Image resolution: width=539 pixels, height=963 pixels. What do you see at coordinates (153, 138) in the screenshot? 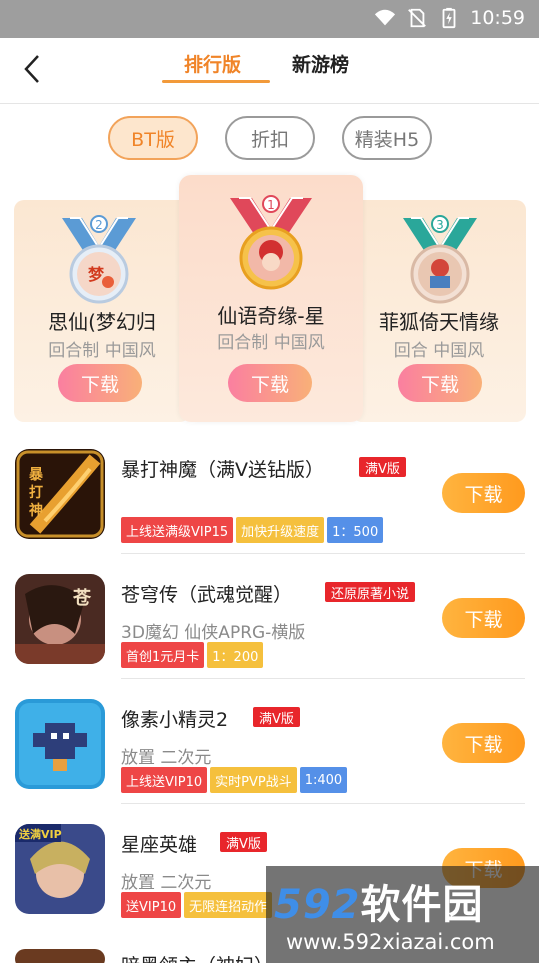
I see `filter-bt-version: BT版` at bounding box center [153, 138].